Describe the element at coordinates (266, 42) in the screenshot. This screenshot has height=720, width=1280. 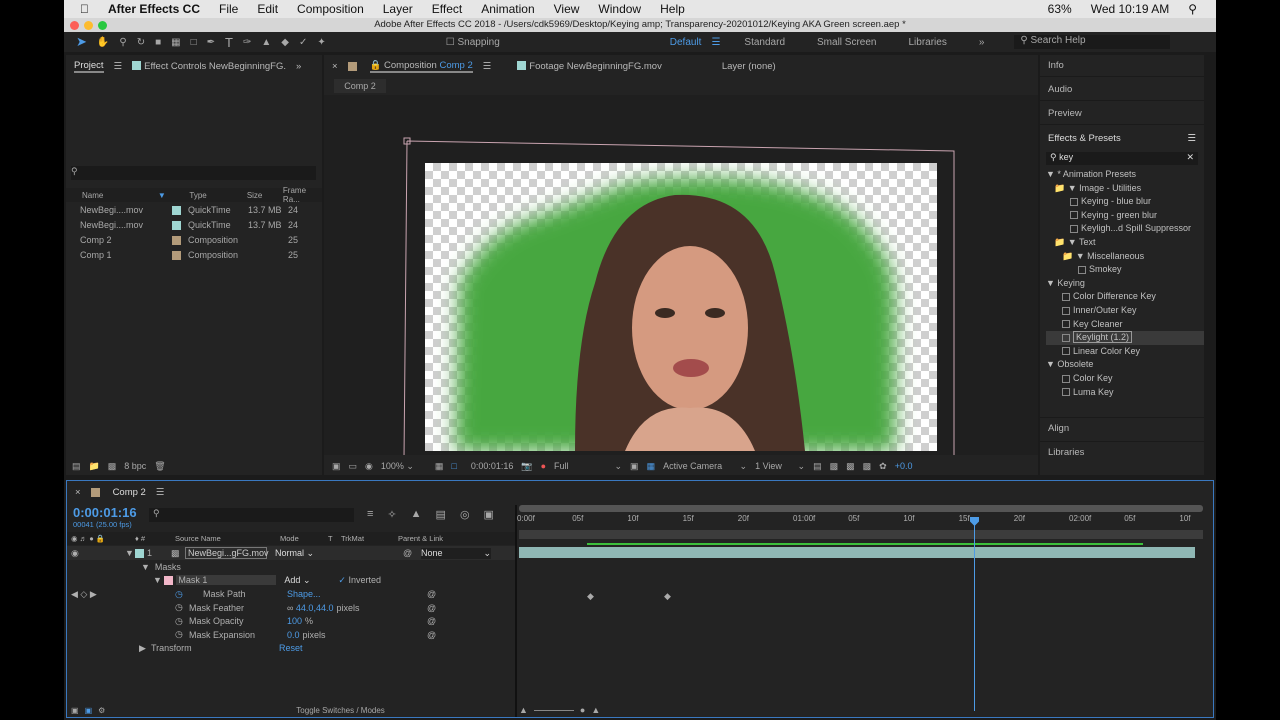
I see `clone-stamp-tool-icon: ▲` at that location.